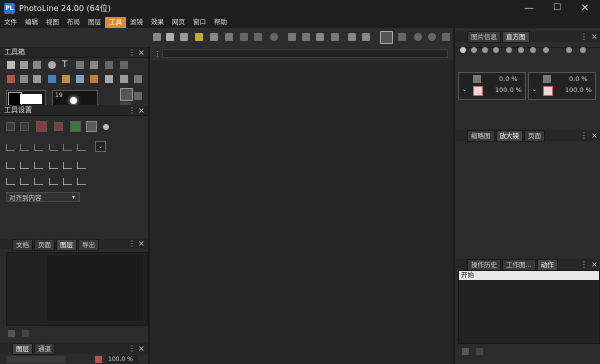  Describe the element at coordinates (67, 147) in the screenshot. I see `align-vcenter-icon` at that location.